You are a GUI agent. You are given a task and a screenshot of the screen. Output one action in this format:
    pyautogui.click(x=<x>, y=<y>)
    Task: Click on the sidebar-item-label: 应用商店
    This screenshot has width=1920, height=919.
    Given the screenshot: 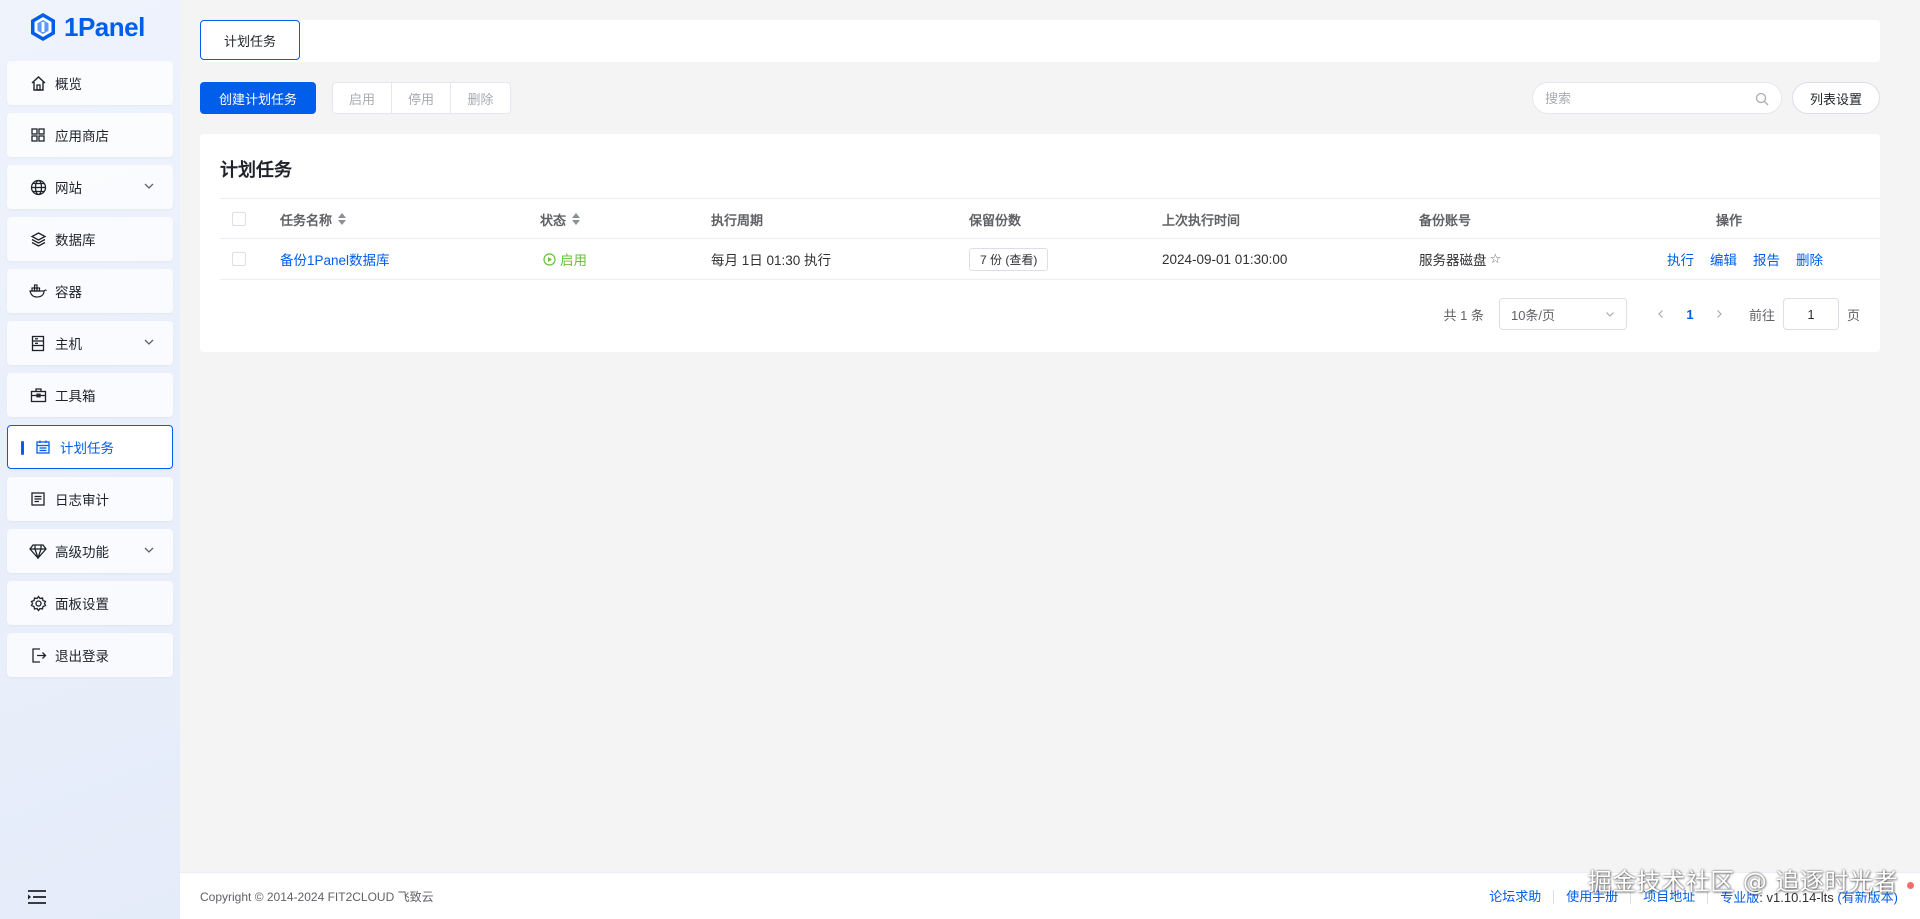 What is the action you would take?
    pyautogui.click(x=82, y=136)
    